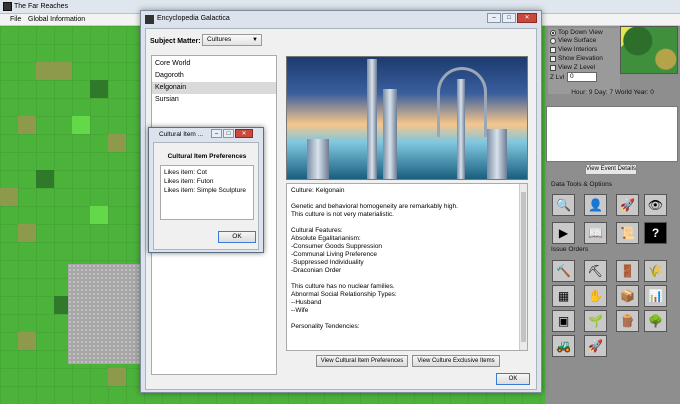 The width and height of the screenshot is (680, 404). What do you see at coordinates (649, 50) in the screenshot?
I see `minimap` at bounding box center [649, 50].